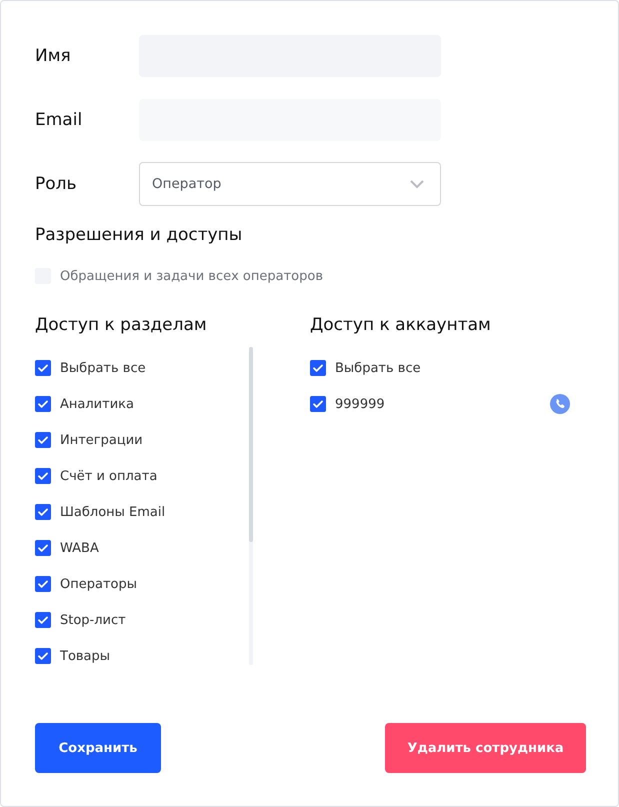  What do you see at coordinates (59, 120) in the screenshot?
I see `field-label: Email` at bounding box center [59, 120].